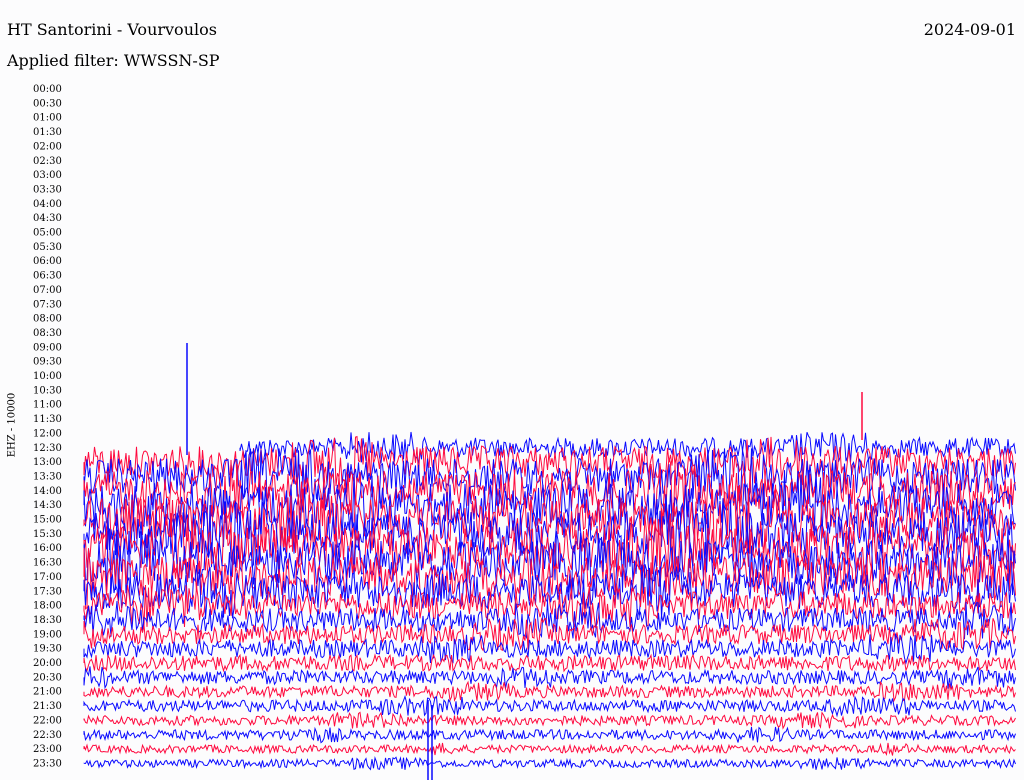 The width and height of the screenshot is (1024, 780). Describe the element at coordinates (47, 563) in the screenshot. I see `row-time-label: 16:30` at that location.